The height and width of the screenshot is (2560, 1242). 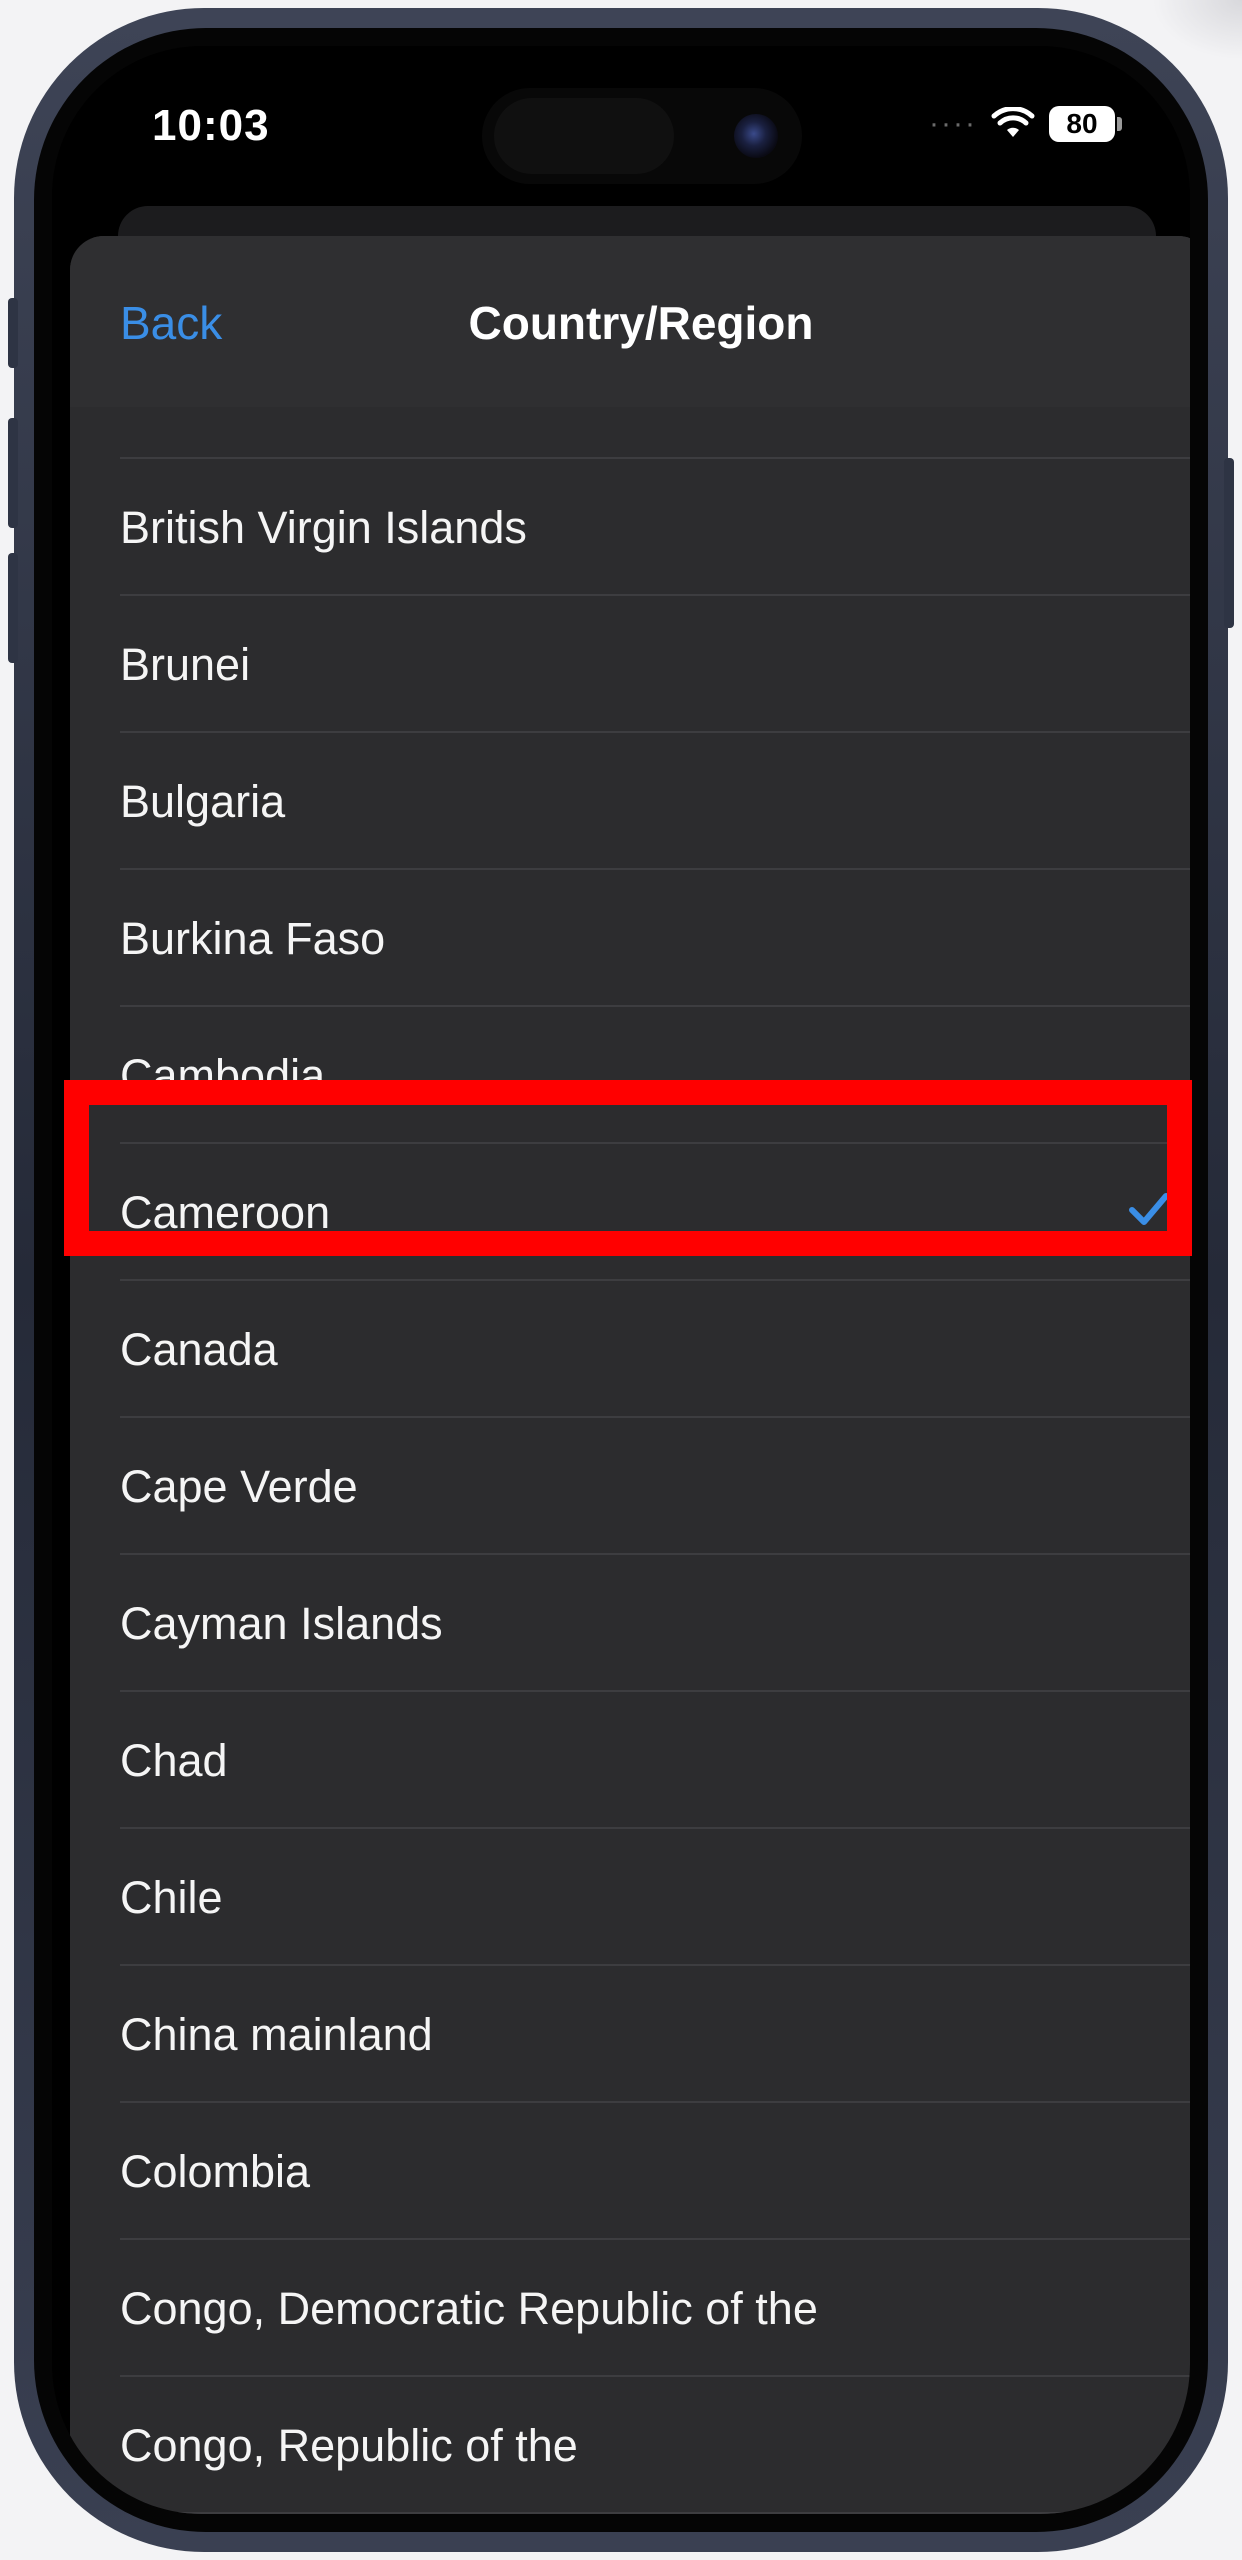 What do you see at coordinates (655, 1621) in the screenshot?
I see `list-item: Cayman Islands` at bounding box center [655, 1621].